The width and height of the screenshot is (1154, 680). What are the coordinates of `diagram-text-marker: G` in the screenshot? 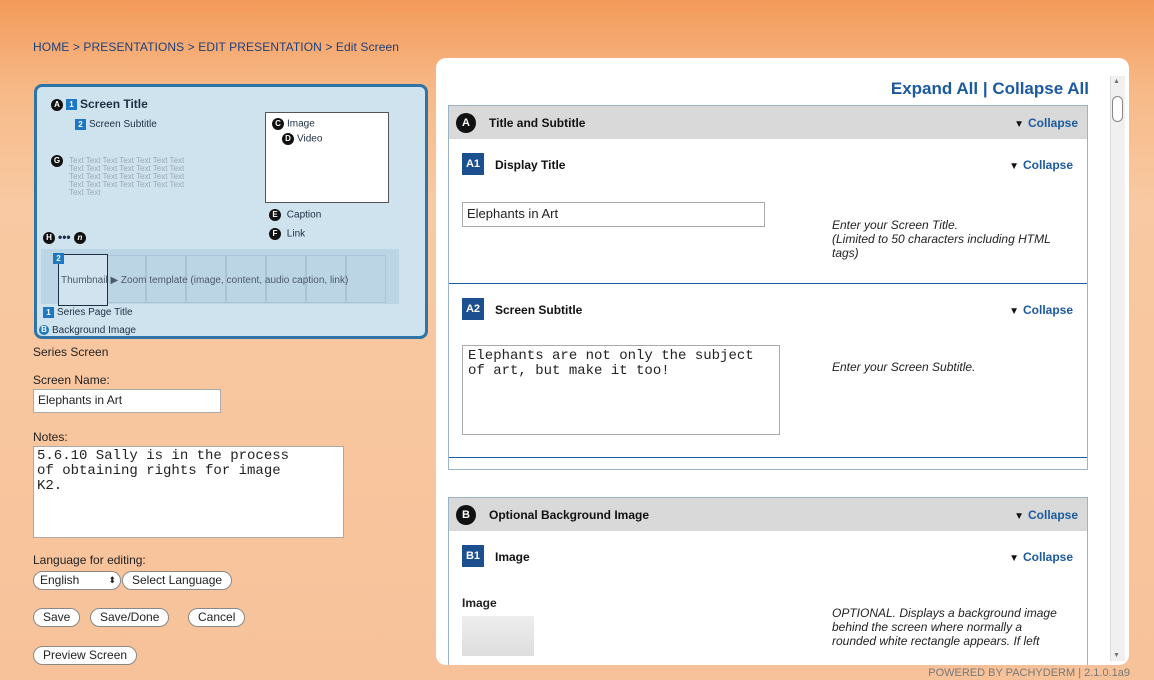 It's located at (58, 161).